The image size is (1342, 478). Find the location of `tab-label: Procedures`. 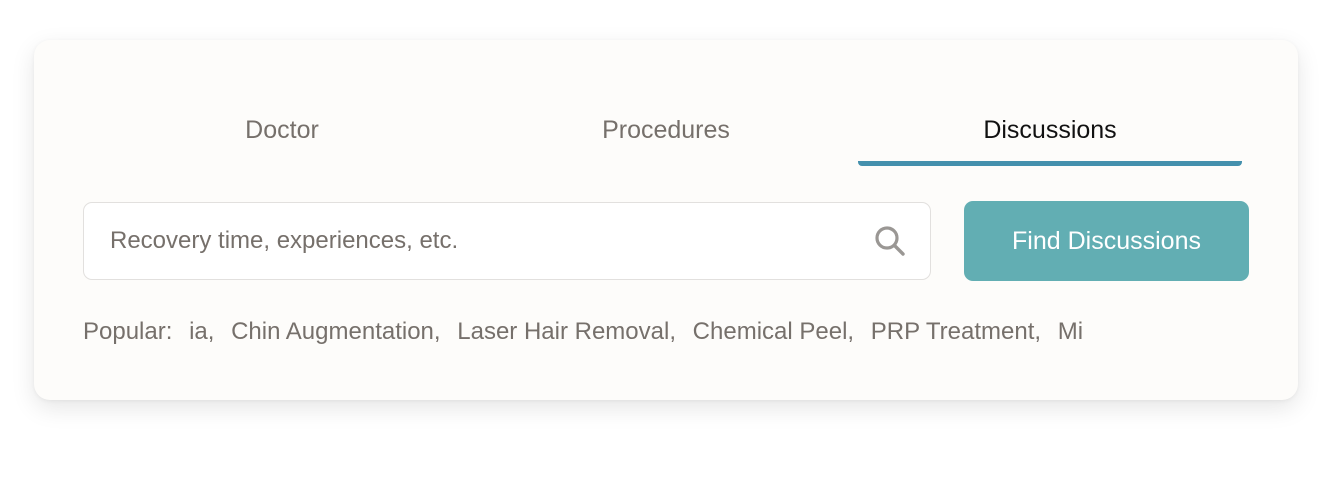

tab-label: Procedures is located at coordinates (666, 130).